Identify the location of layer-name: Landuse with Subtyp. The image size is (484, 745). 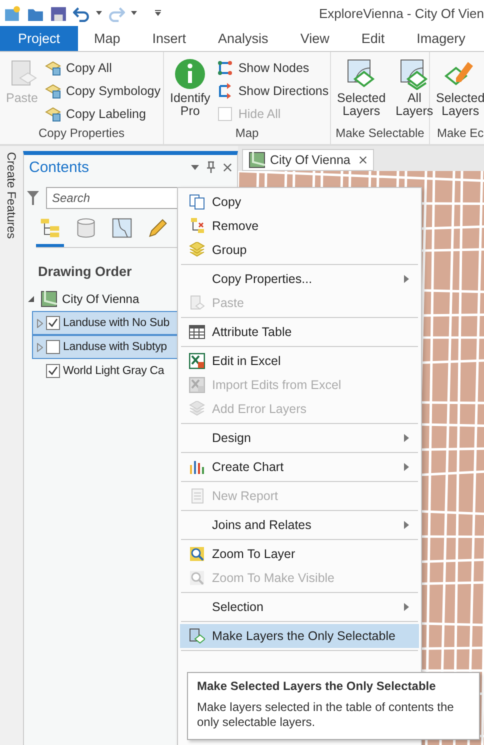
(115, 347).